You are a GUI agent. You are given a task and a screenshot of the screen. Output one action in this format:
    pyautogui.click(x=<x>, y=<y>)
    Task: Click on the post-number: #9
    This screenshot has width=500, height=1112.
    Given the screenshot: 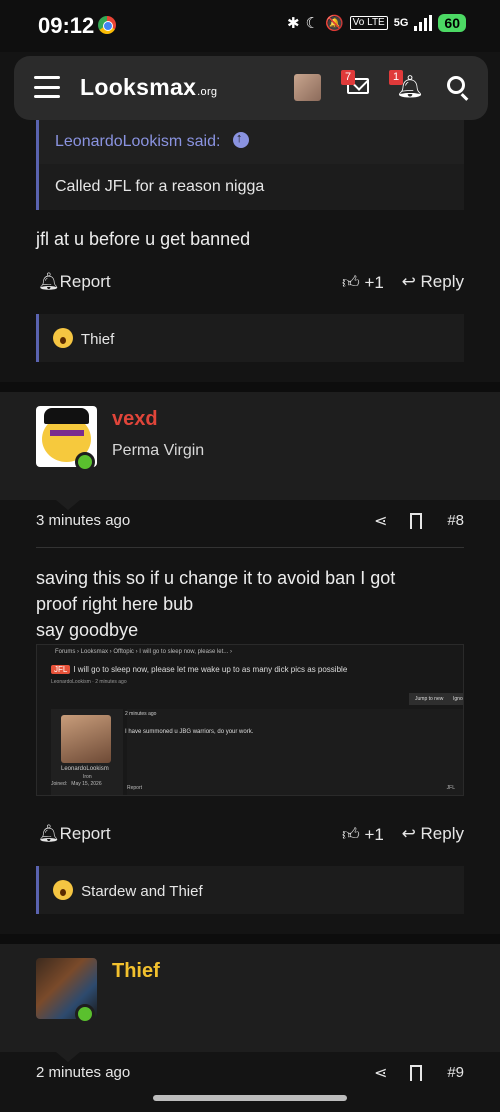 What is the action you would take?
    pyautogui.click(x=455, y=1072)
    